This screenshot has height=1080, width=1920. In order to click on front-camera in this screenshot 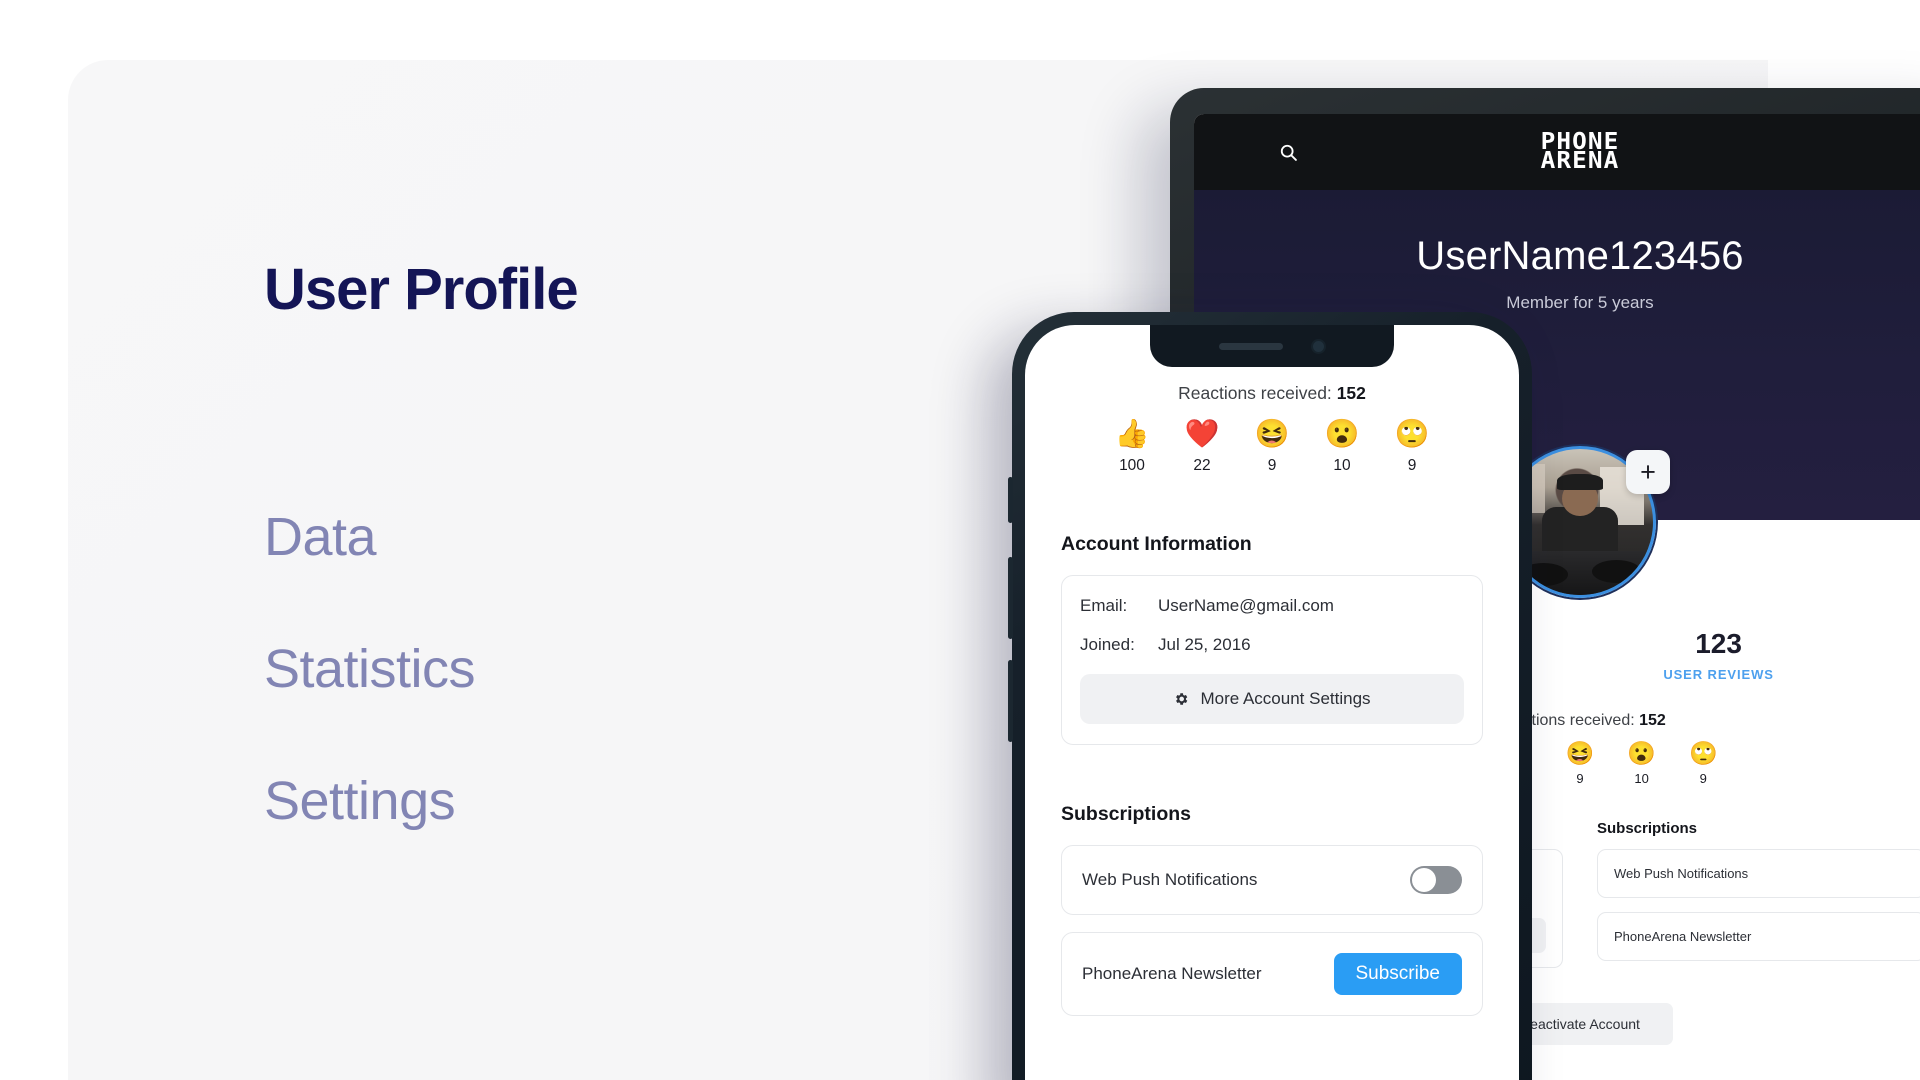, I will do `click(1318, 346)`.